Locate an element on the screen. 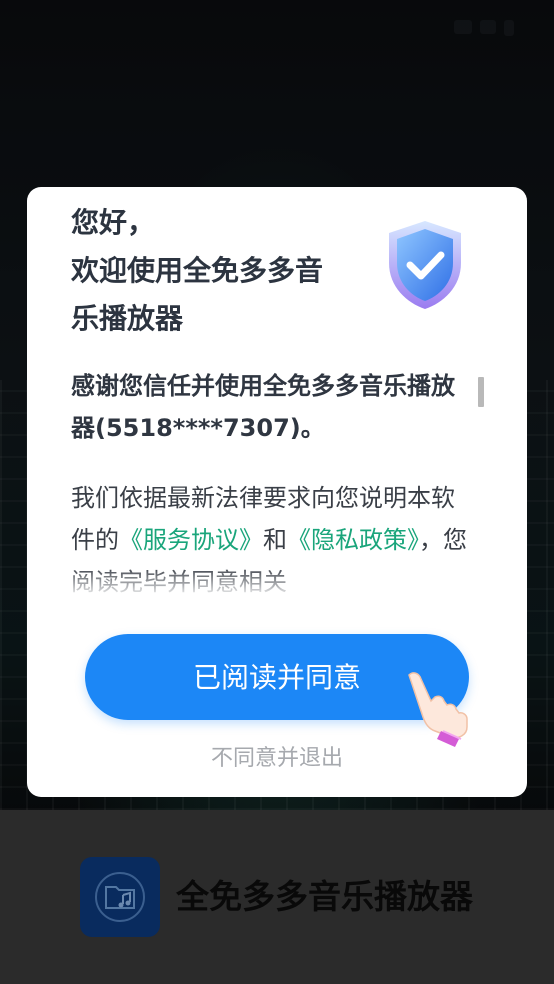 This screenshot has width=554, height=984. greeting-title: 您好， 欢迎使用全免多多音 乐播放器 is located at coordinates (221, 271).